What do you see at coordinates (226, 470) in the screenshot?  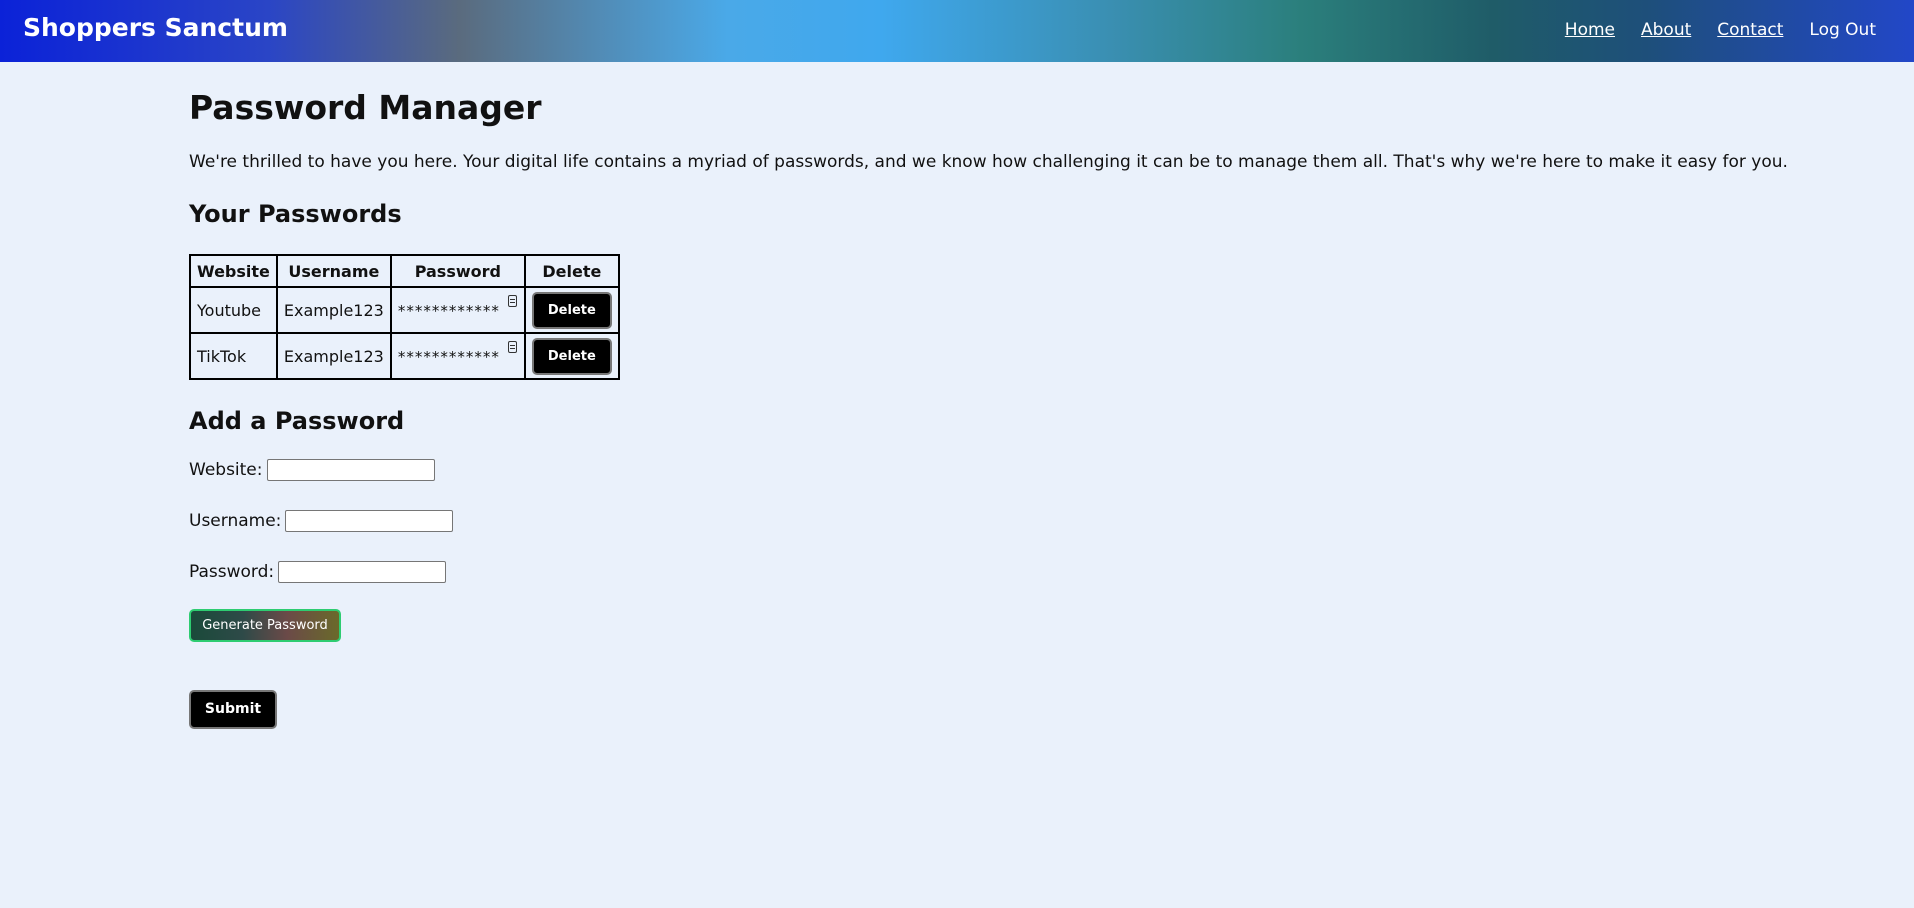 I see `website-label: Website:` at bounding box center [226, 470].